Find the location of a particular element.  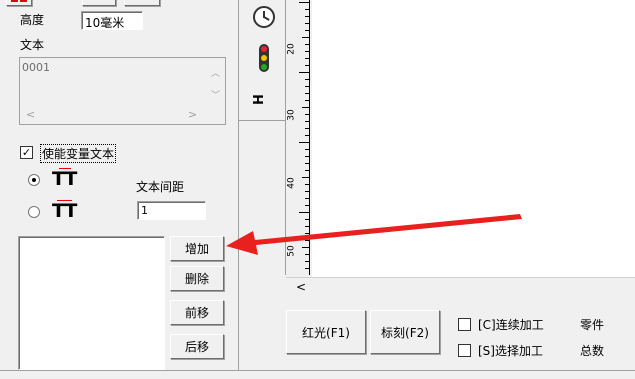

annotation-arrow is located at coordinates (374, 234).